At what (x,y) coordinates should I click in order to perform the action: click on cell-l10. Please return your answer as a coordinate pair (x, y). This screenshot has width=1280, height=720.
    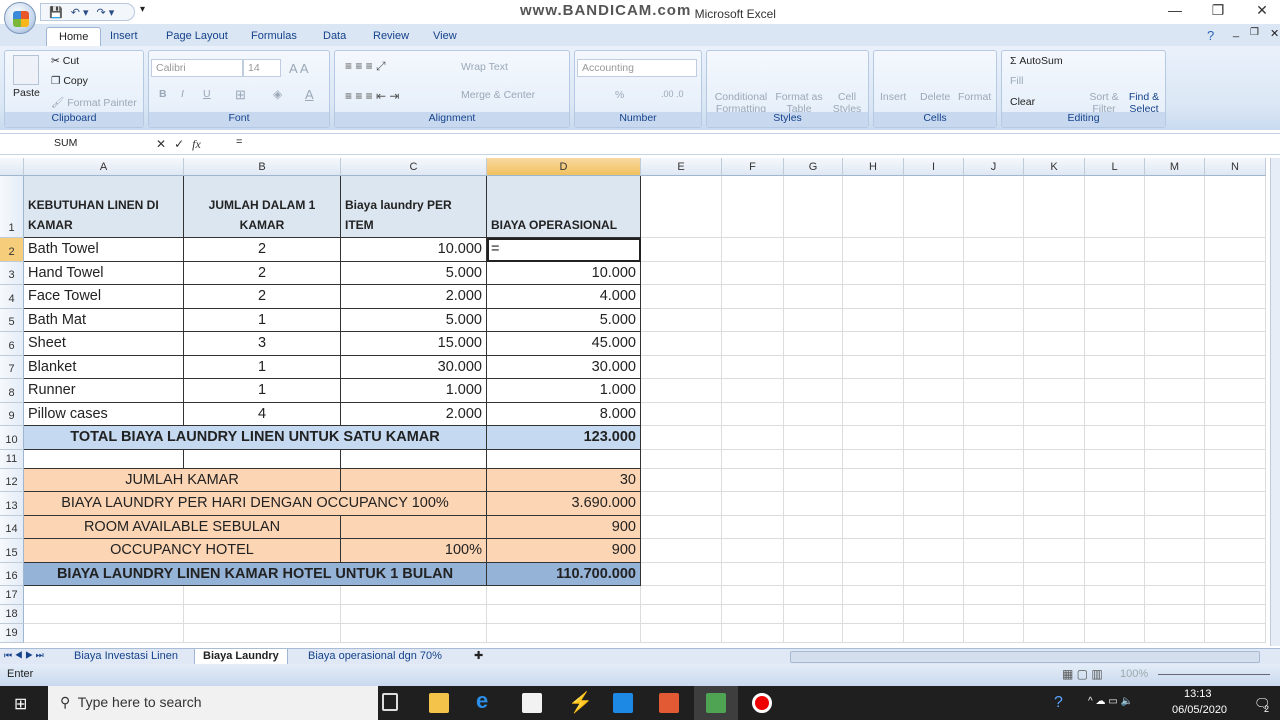
    Looking at the image, I should click on (1115, 438).